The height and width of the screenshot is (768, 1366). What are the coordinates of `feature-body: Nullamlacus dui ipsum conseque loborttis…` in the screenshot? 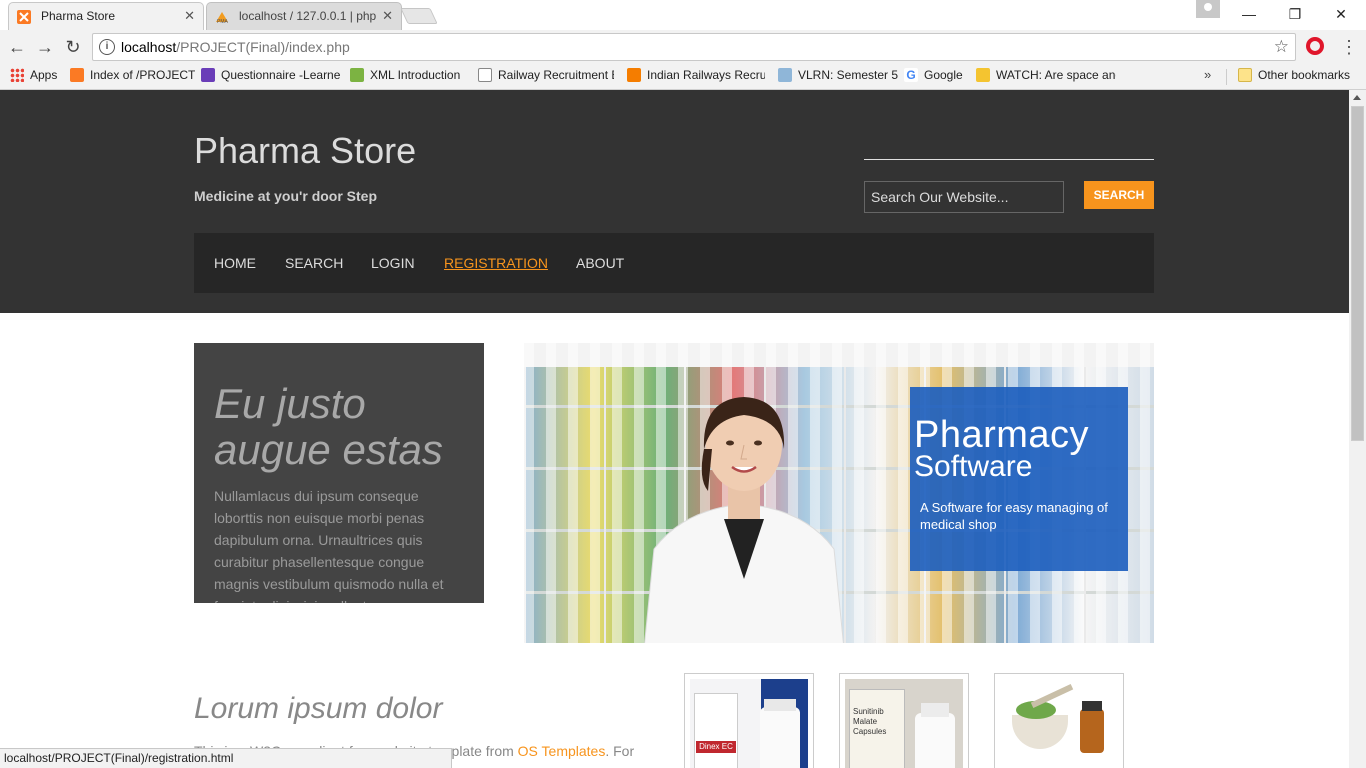 It's located at (329, 545).